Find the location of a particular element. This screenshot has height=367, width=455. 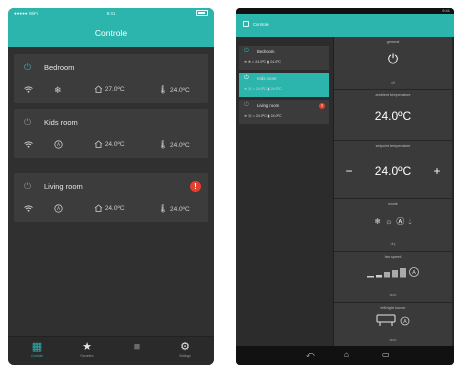

clock: 9:41 is located at coordinates (111, 13).